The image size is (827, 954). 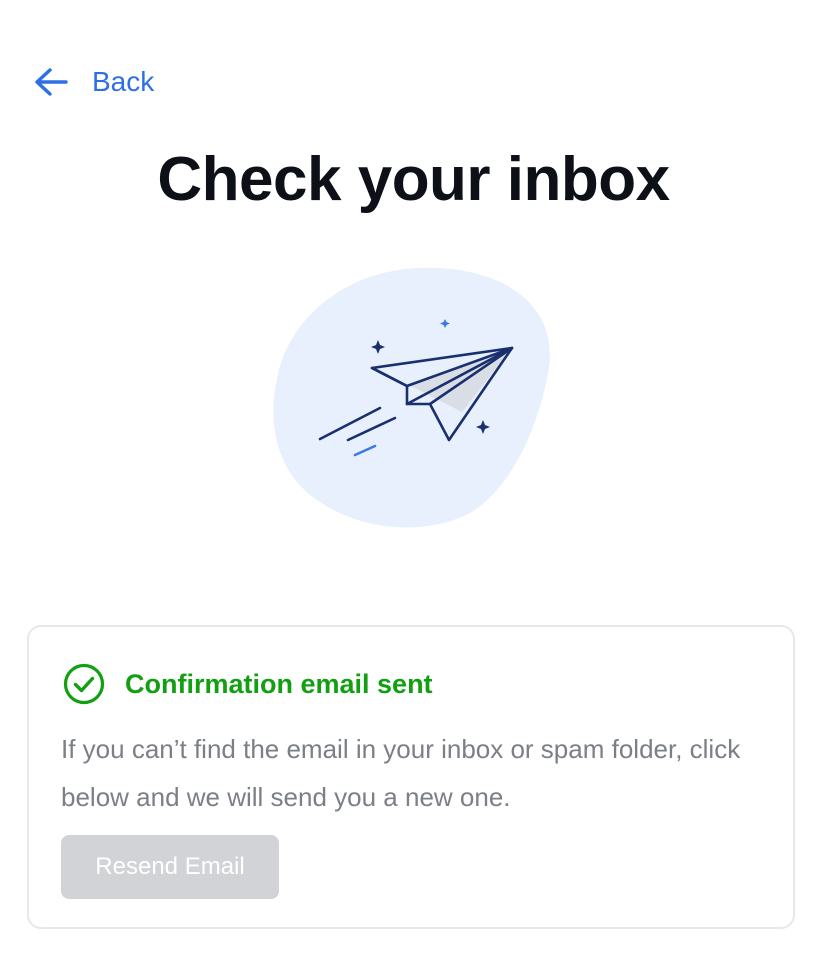 I want to click on resend-email-button: Resend Email, so click(x=170, y=867).